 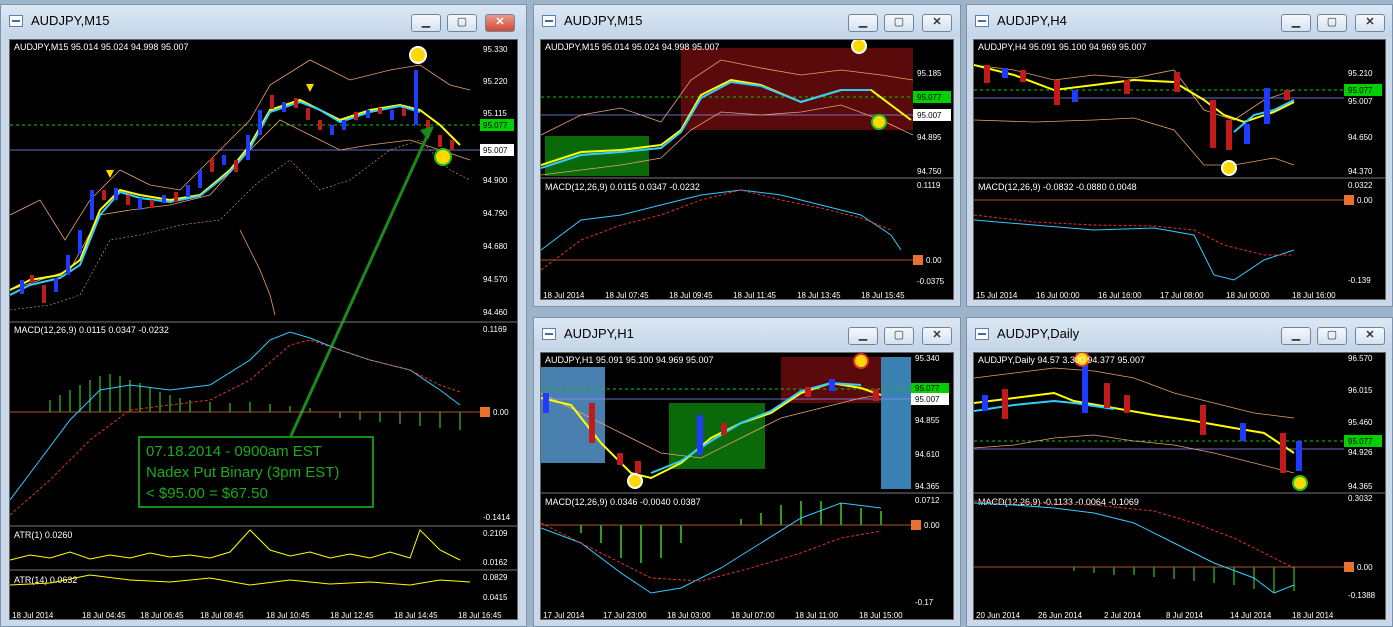 What do you see at coordinates (747, 334) in the screenshot?
I see `window-titlebar: AUDJPY,H1 ▁ ▢ ✕` at bounding box center [747, 334].